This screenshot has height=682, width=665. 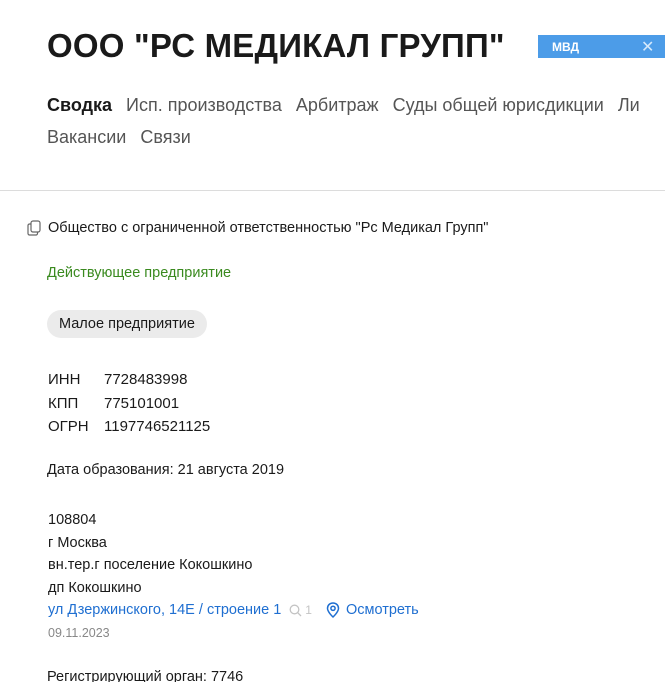 I want to click on address-district: вн.тер.г поселение Кокошкино, so click(x=150, y=565).